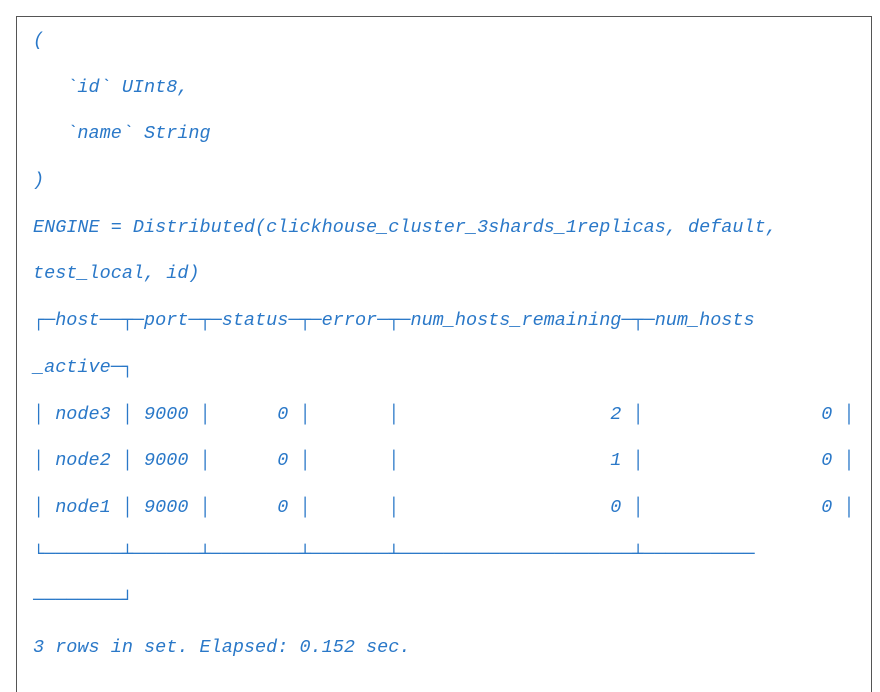 This screenshot has height=692, width=880. I want to click on table-header-line: _active─┐, so click(83, 367).